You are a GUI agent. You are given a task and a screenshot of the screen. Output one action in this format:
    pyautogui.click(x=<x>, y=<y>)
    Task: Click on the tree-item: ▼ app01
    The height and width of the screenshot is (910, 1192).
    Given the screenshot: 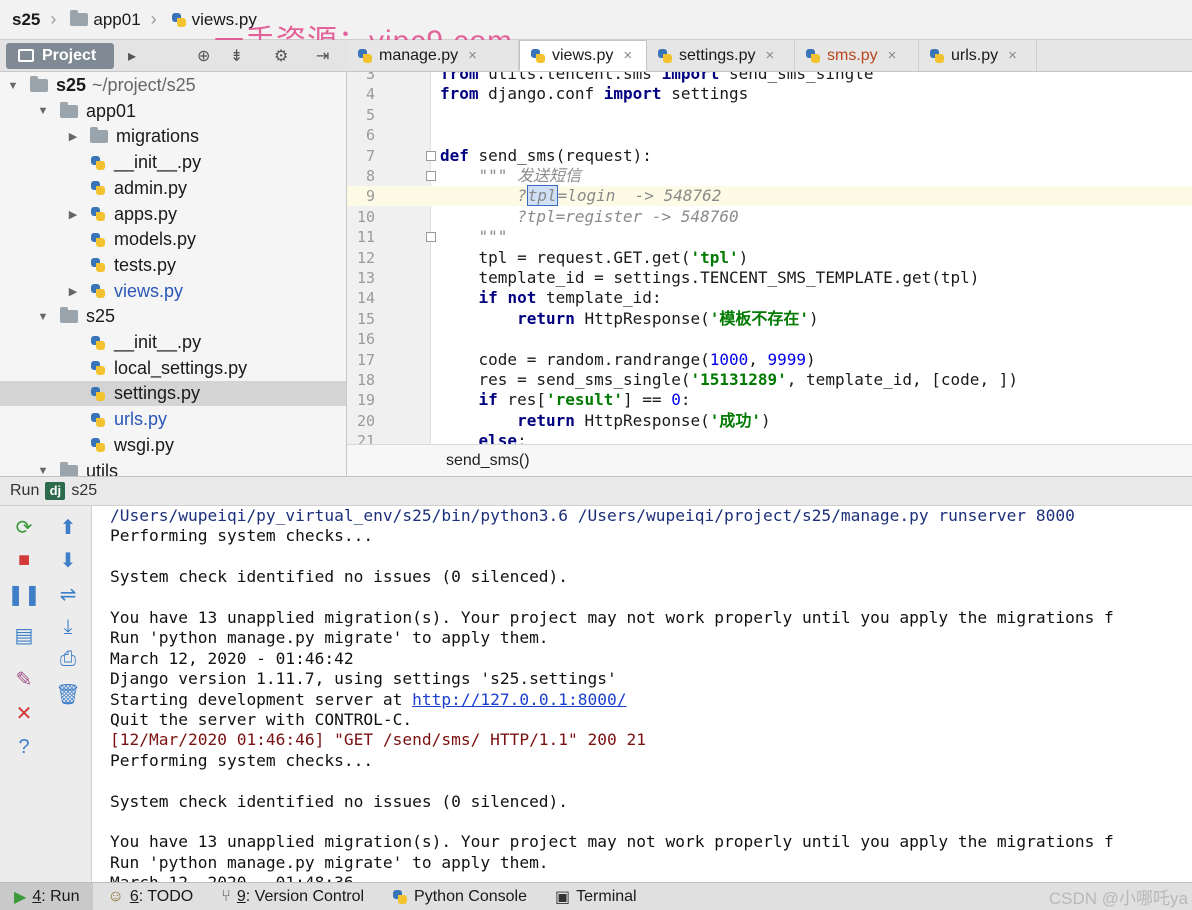 What is the action you would take?
    pyautogui.click(x=173, y=111)
    